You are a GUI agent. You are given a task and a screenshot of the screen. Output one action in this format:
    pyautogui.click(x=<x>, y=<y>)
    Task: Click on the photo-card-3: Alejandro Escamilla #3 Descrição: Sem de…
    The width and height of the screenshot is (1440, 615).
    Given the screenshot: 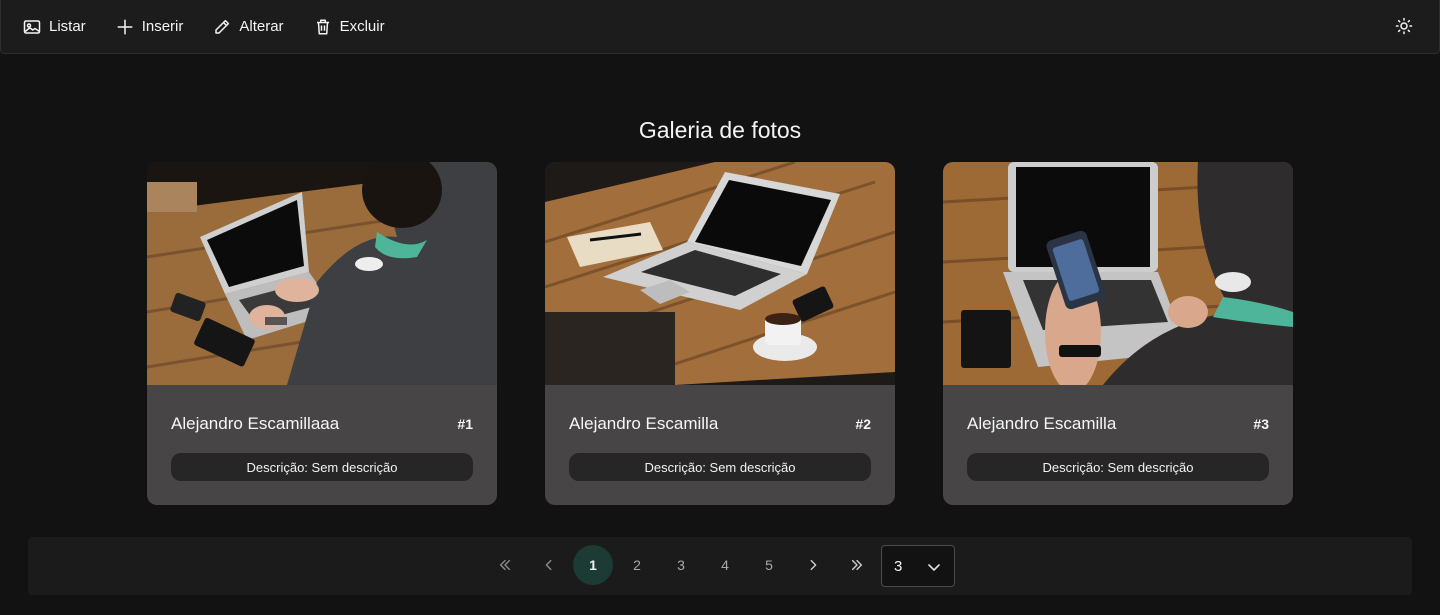 What is the action you would take?
    pyautogui.click(x=1118, y=333)
    